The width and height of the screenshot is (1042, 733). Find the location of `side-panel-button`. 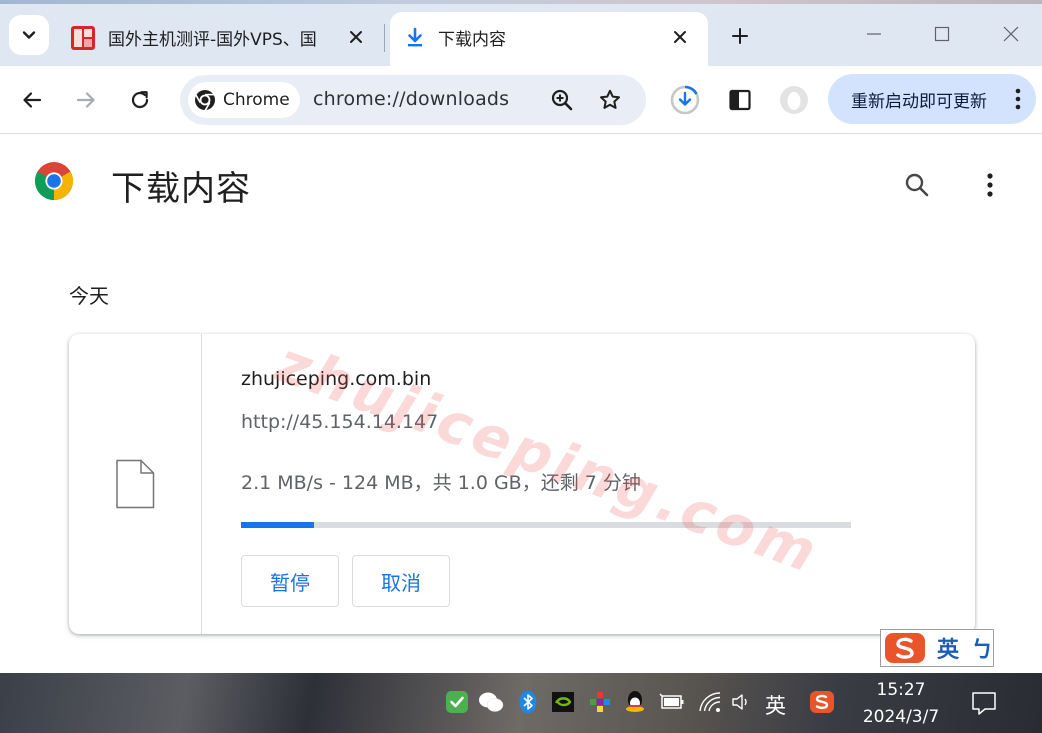

side-panel-button is located at coordinates (740, 100).